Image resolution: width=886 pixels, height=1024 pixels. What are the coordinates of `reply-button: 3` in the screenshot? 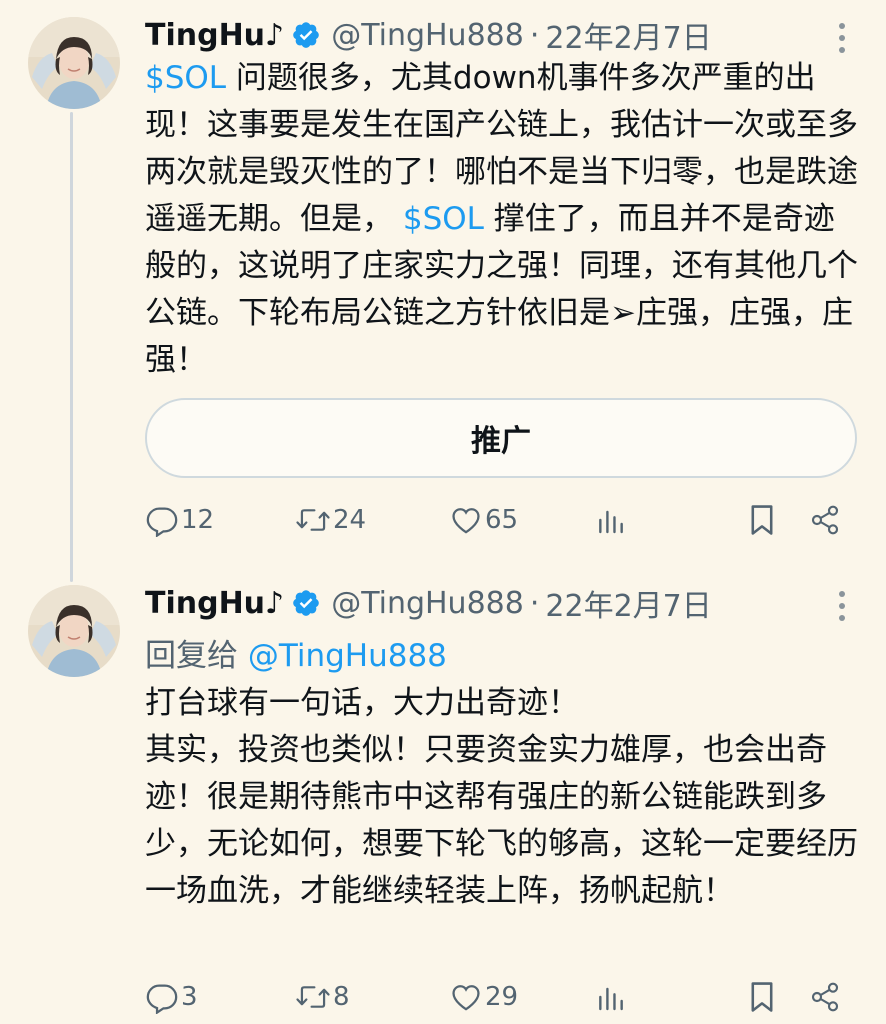 It's located at (171, 997).